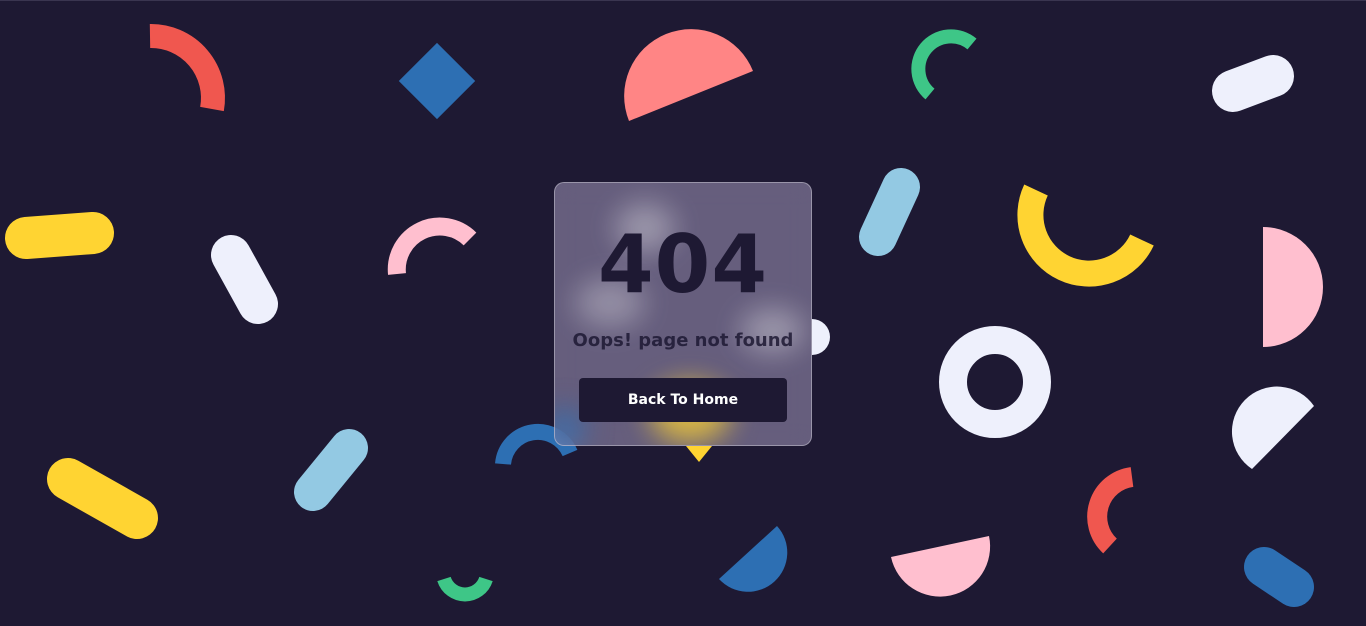 This screenshot has width=1366, height=626. Describe the element at coordinates (688, 75) in the screenshot. I see `salmon-semicircle-shape` at that location.